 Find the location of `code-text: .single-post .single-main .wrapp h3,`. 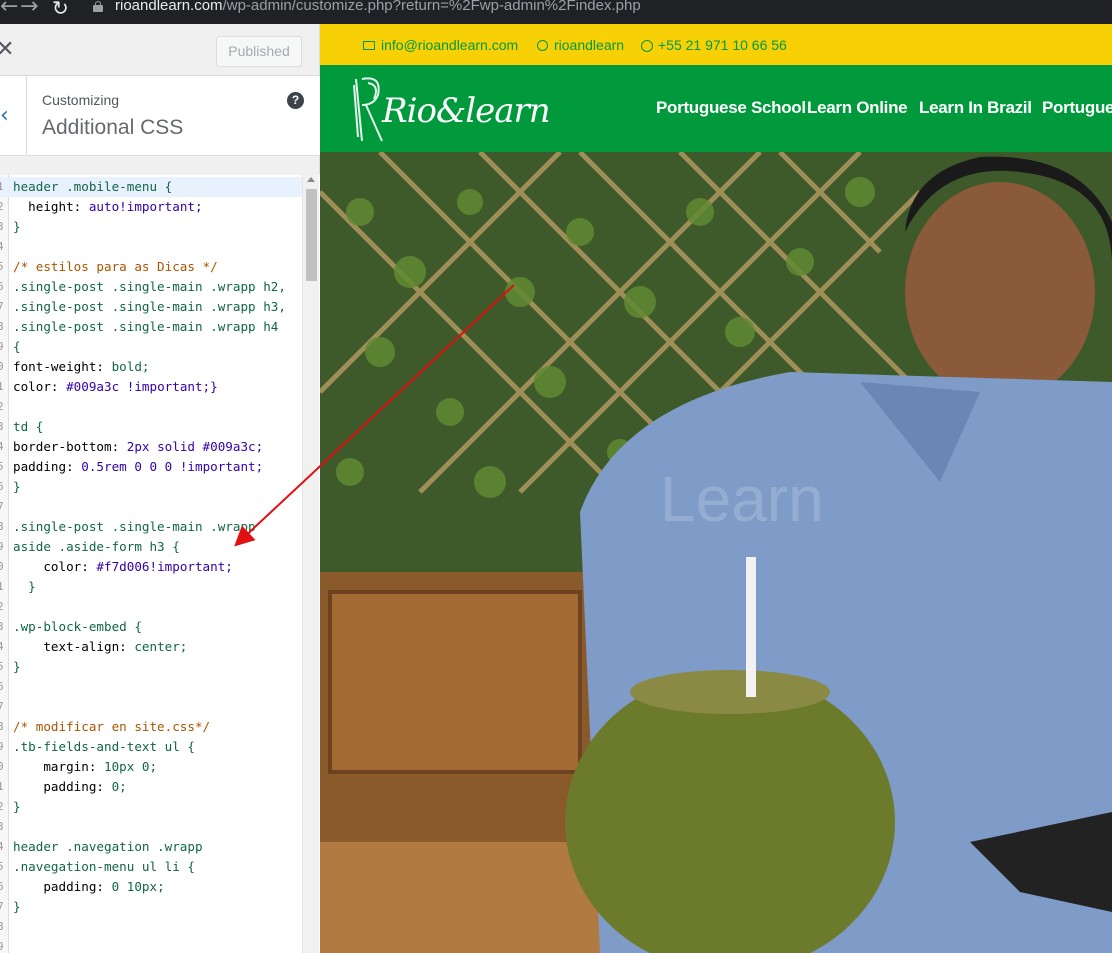

code-text: .single-post .single-main .wrapp h3, is located at coordinates (149, 306).